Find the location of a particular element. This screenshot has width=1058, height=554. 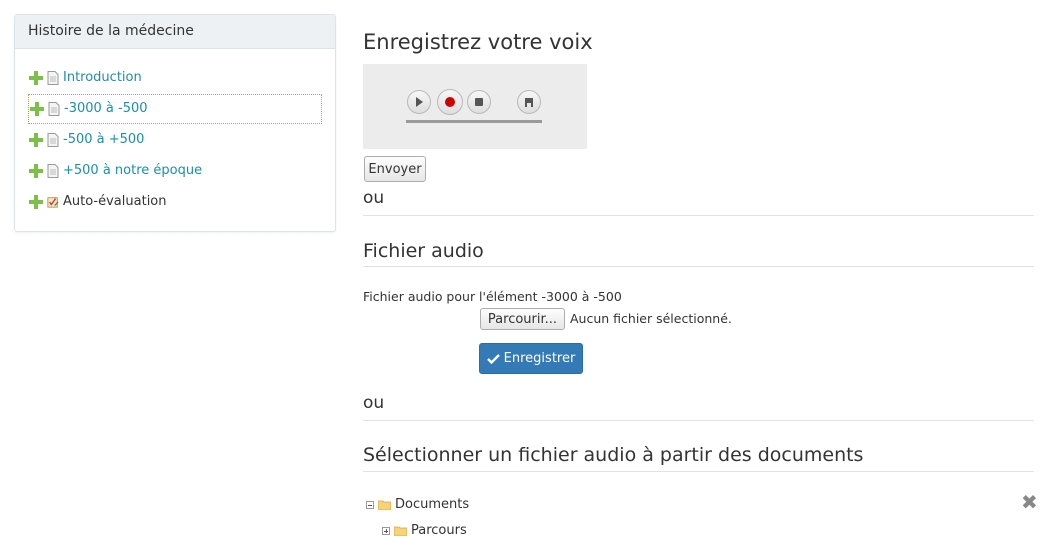

sidebar-item-label: -3000 à -500 is located at coordinates (106, 109).